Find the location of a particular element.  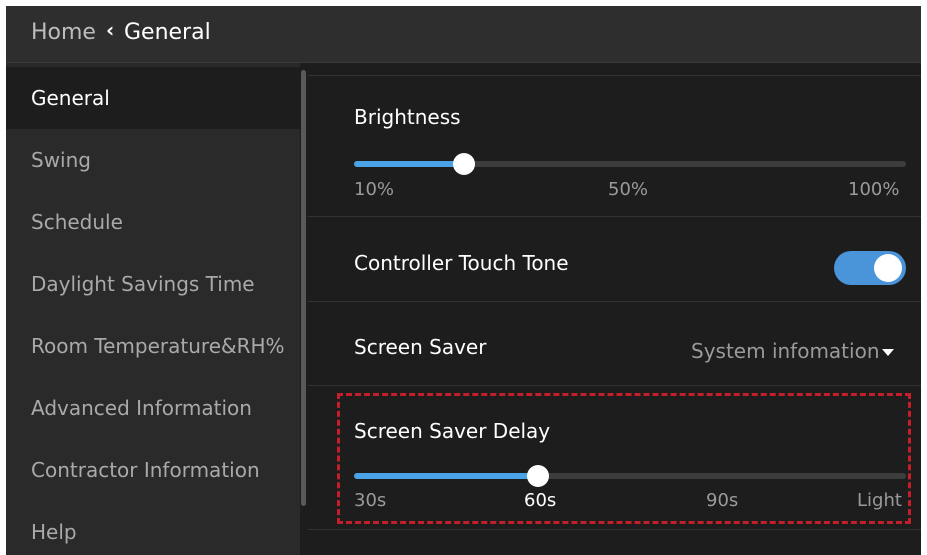

toggle-knob is located at coordinates (888, 268).